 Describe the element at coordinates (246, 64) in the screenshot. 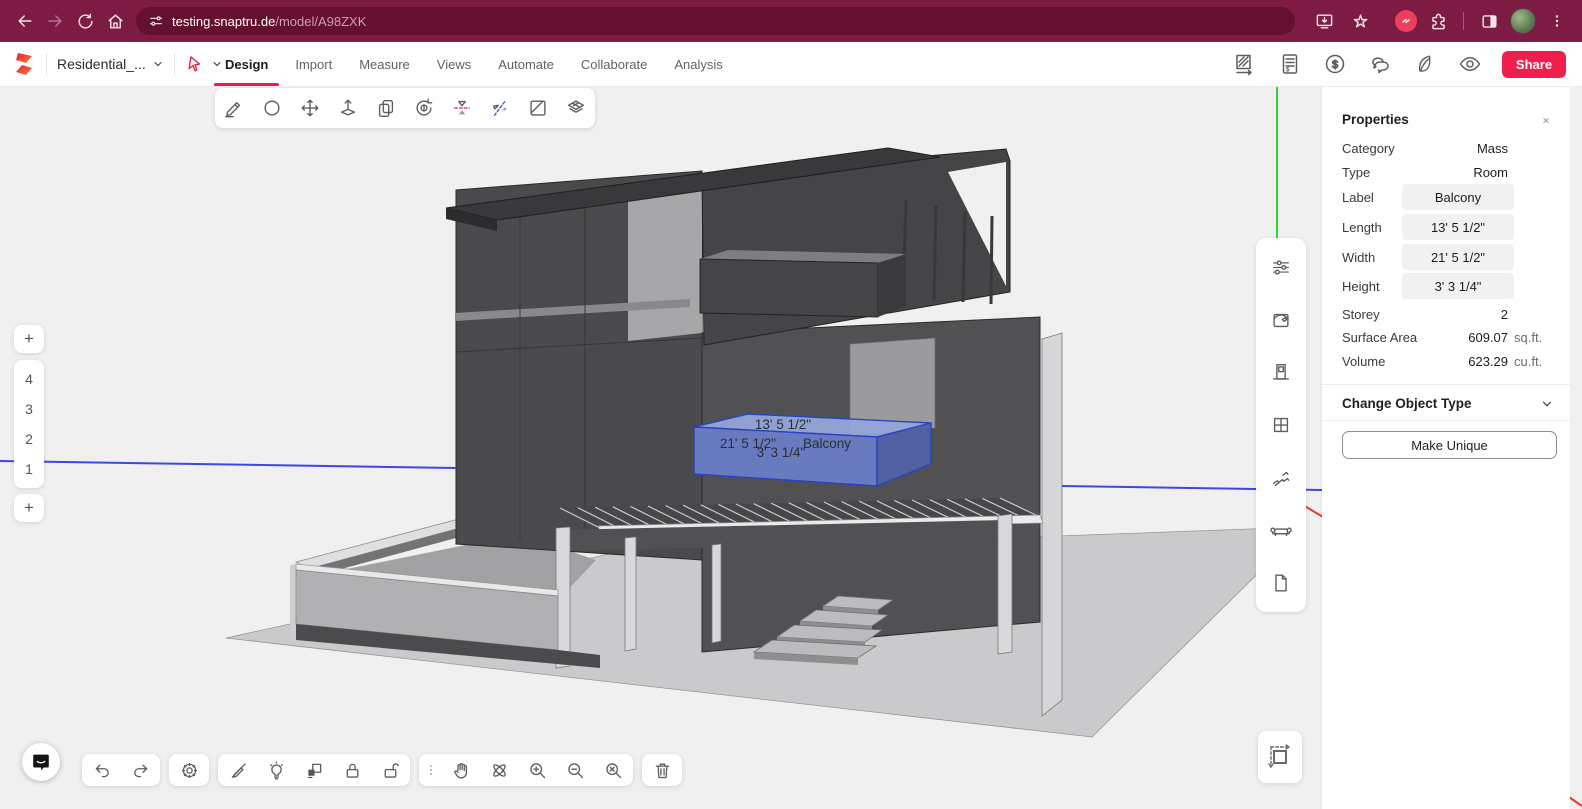

I see `tab-design: Design` at that location.